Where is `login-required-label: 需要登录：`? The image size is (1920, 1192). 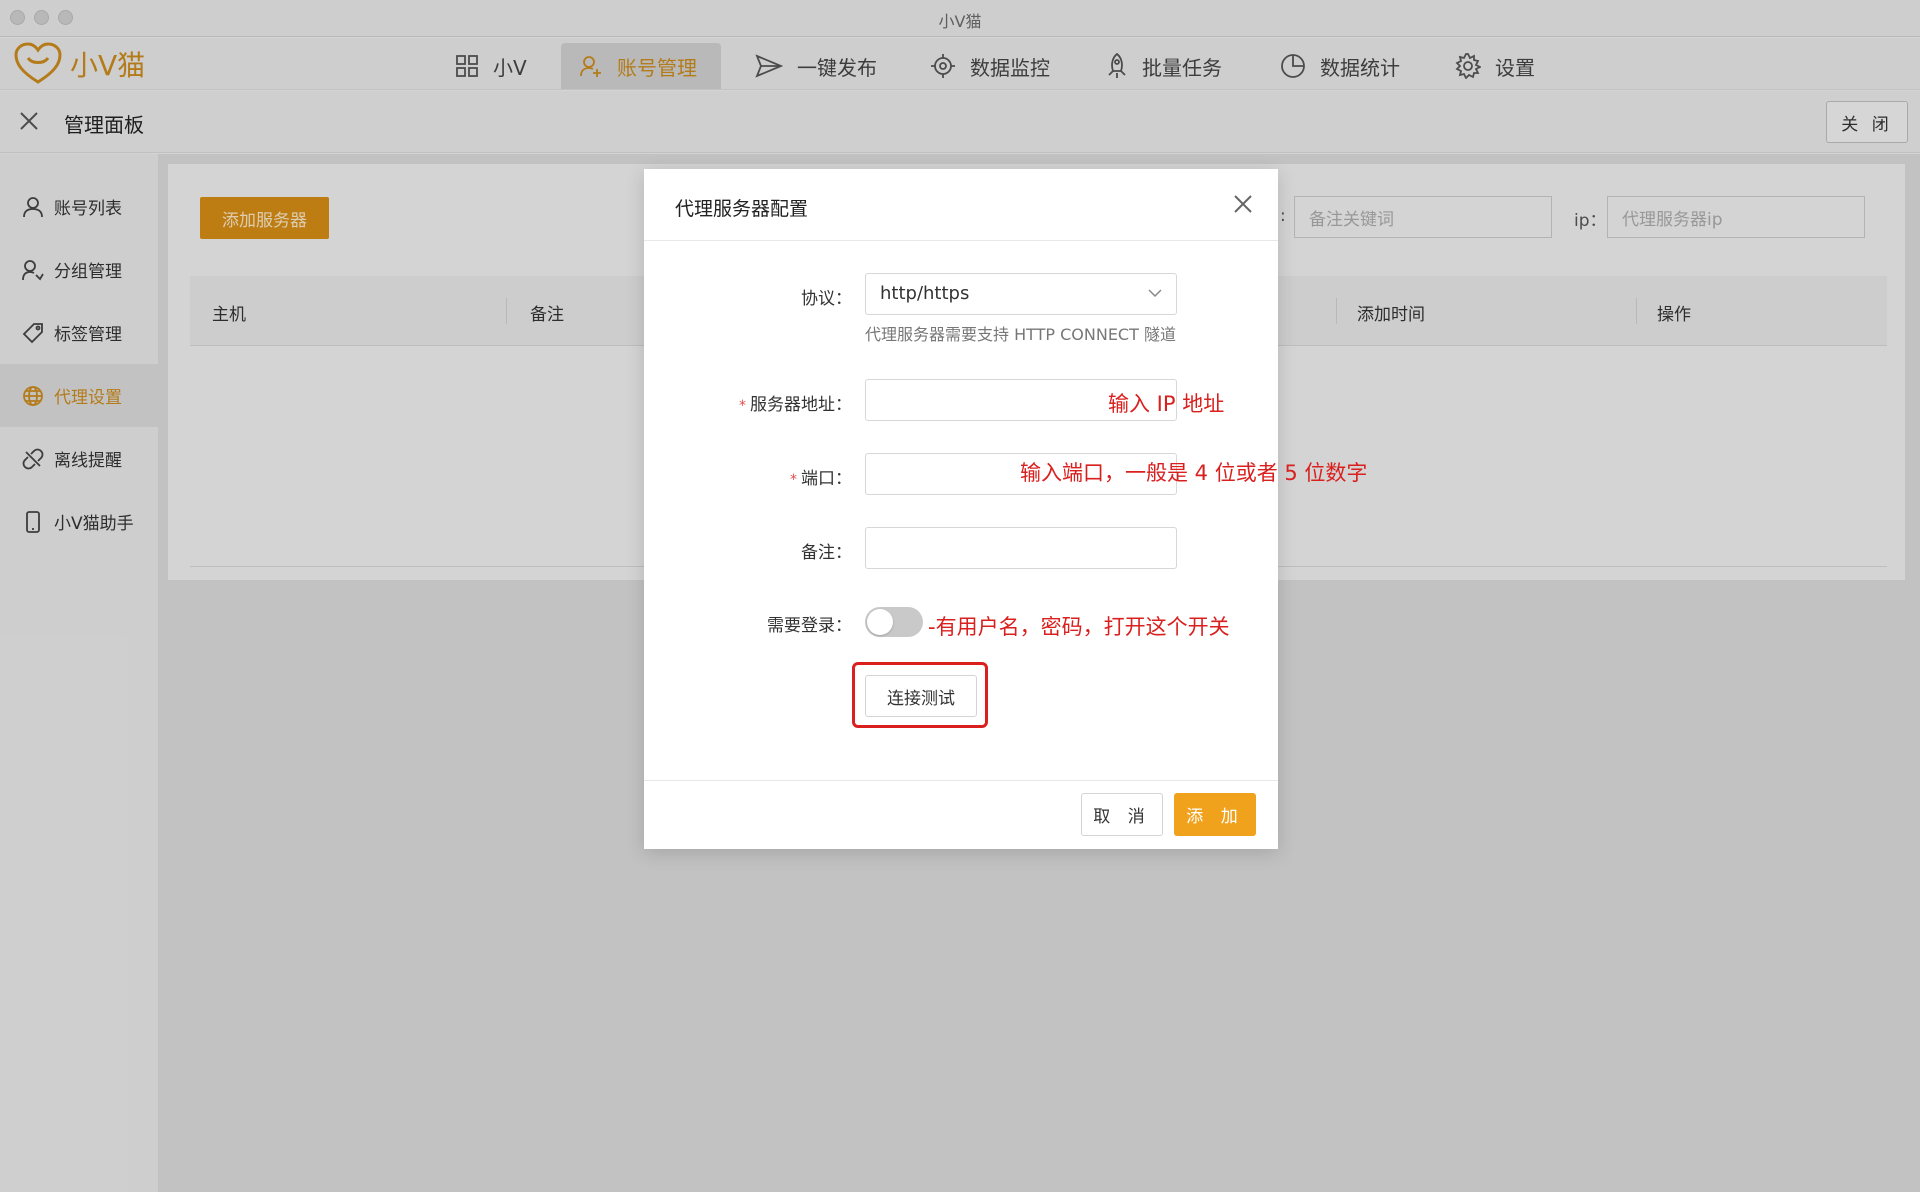
login-required-label: 需要登录： is located at coordinates (809, 626).